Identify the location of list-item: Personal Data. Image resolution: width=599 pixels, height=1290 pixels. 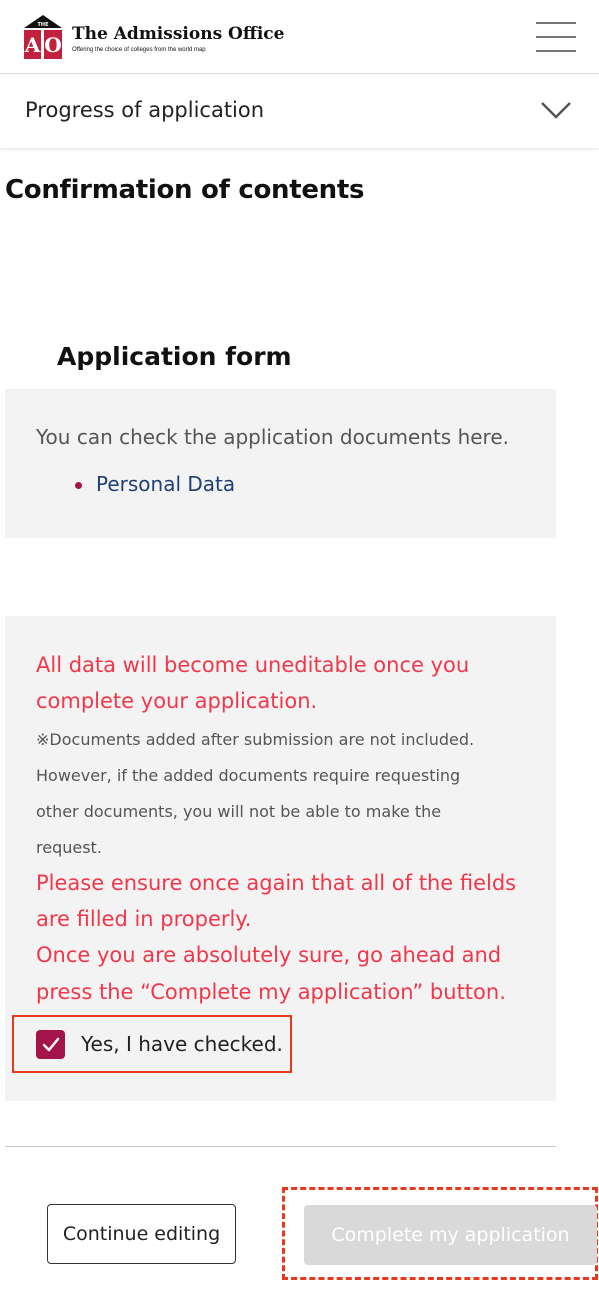
(155, 484).